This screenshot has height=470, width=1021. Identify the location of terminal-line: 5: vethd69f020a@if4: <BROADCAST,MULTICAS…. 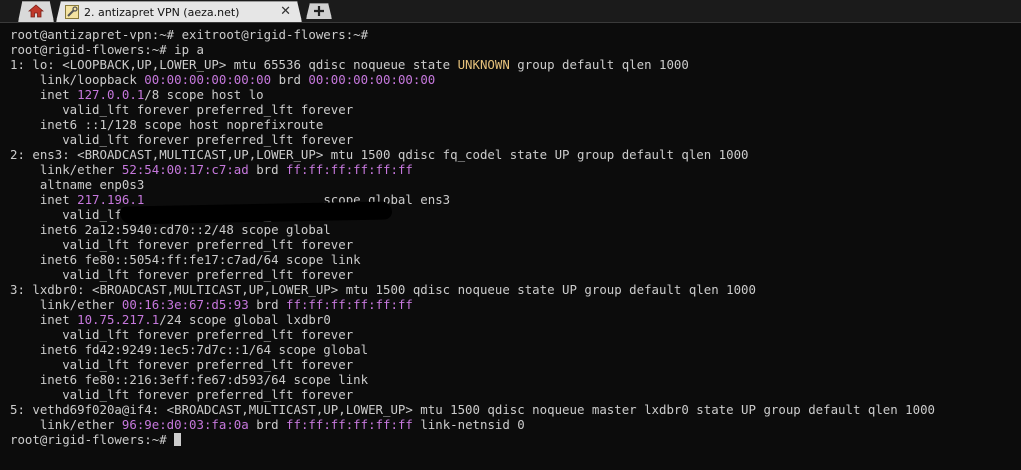
(473, 409).